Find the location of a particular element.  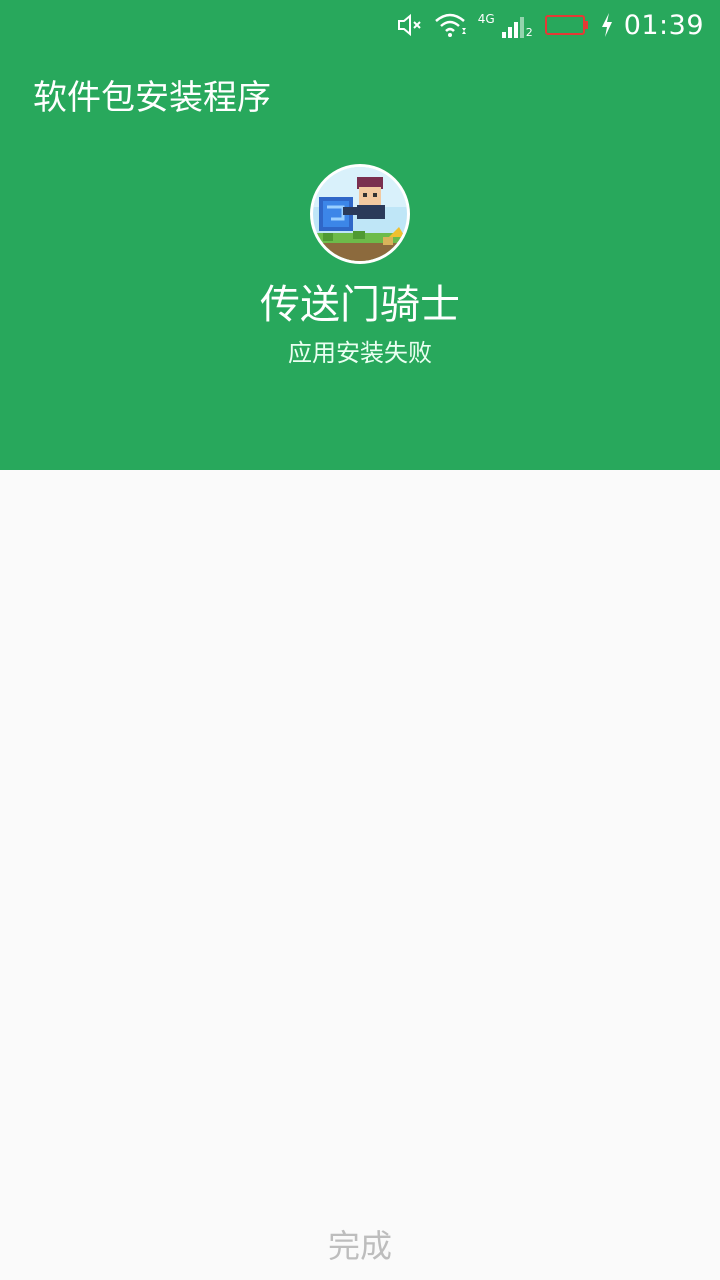

charging-icon is located at coordinates (607, 25).